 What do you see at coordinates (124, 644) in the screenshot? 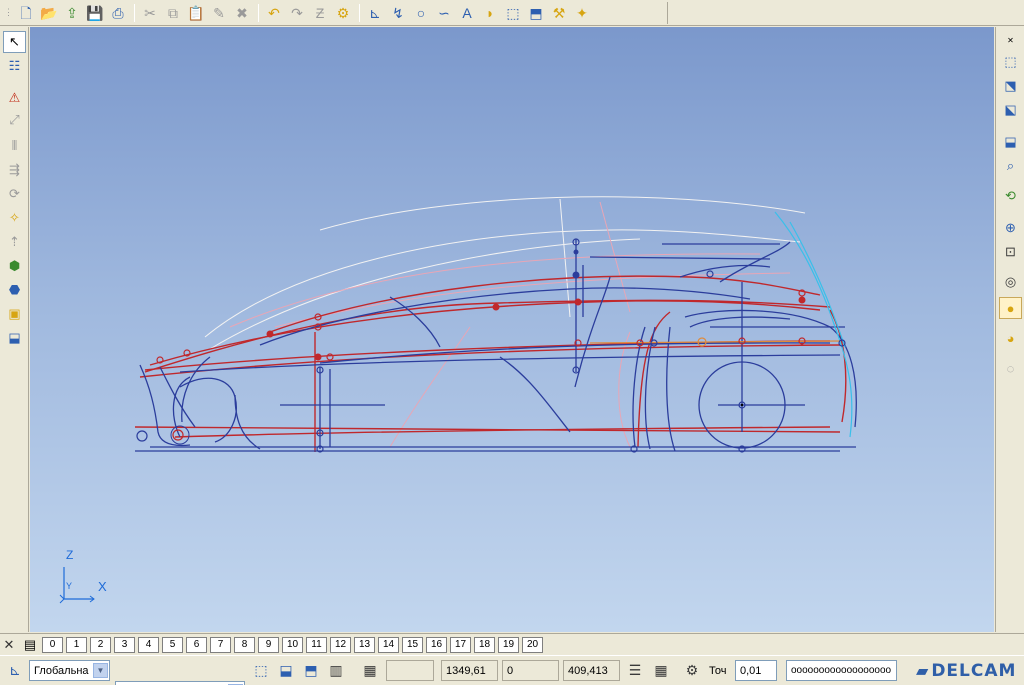
I see `level-button: 3` at bounding box center [124, 644].